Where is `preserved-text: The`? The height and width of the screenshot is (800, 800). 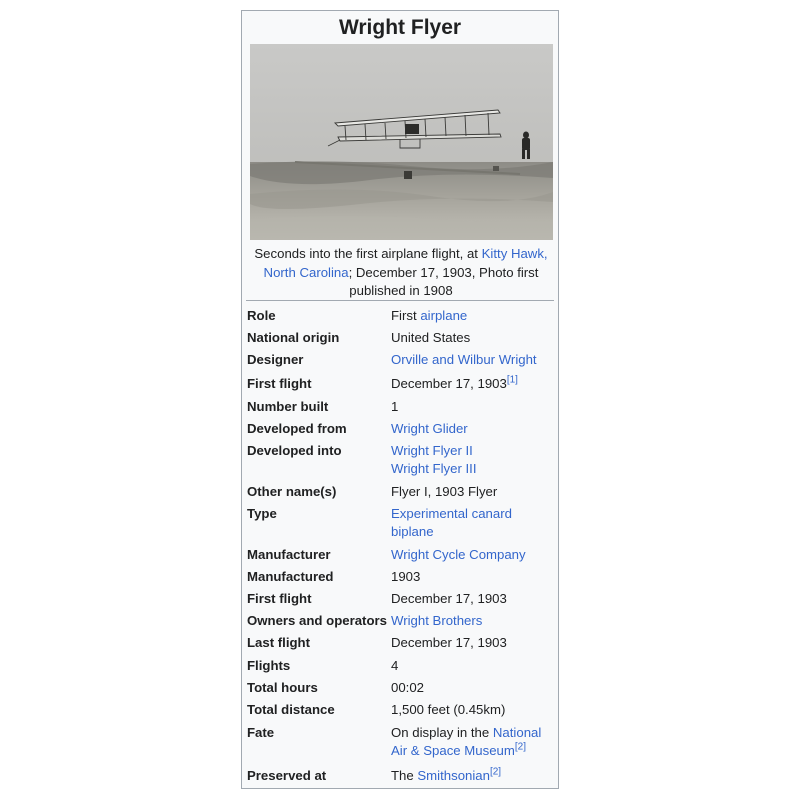
preserved-text: The is located at coordinates (404, 775).